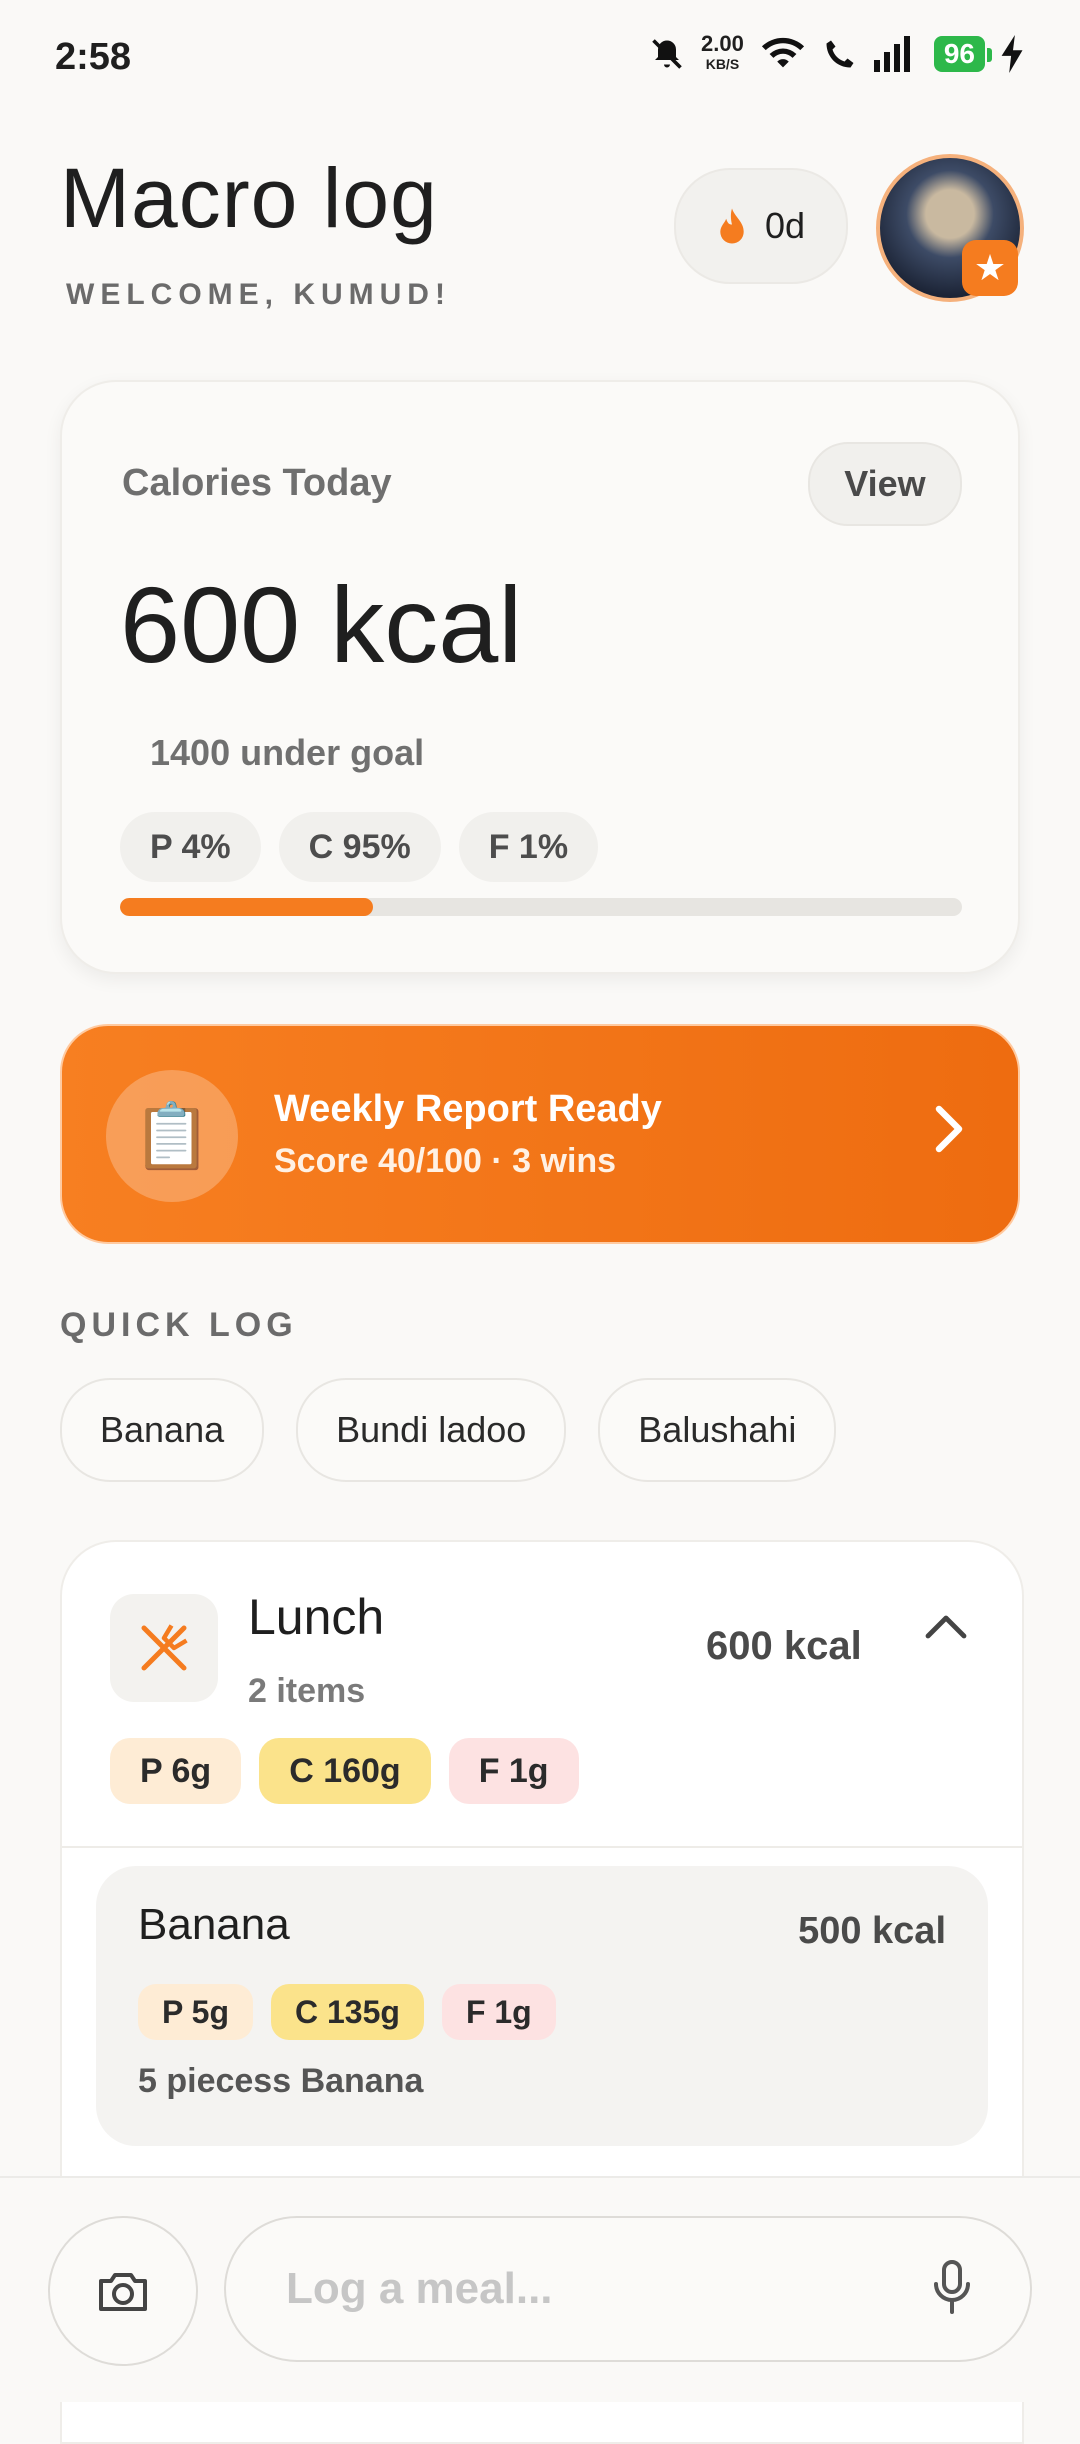 This screenshot has height=2444, width=1080. Describe the element at coordinates (176, 1771) in the screenshot. I see `meal-protein-tag: P 6g` at that location.